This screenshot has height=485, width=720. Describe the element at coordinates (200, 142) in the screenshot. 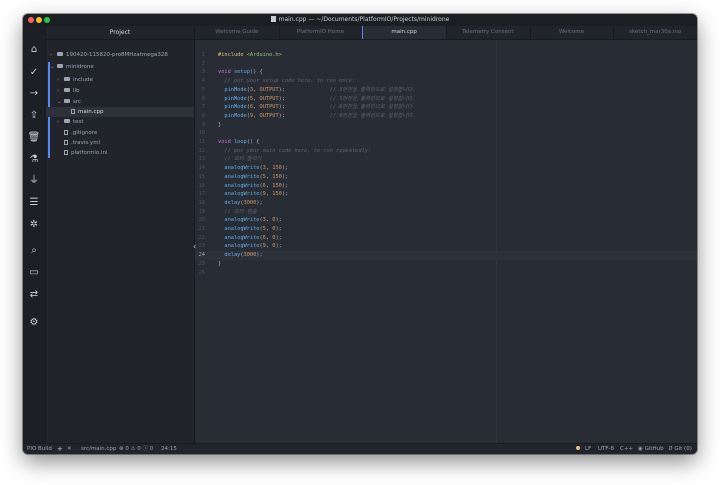

I see `line-number: 11` at that location.